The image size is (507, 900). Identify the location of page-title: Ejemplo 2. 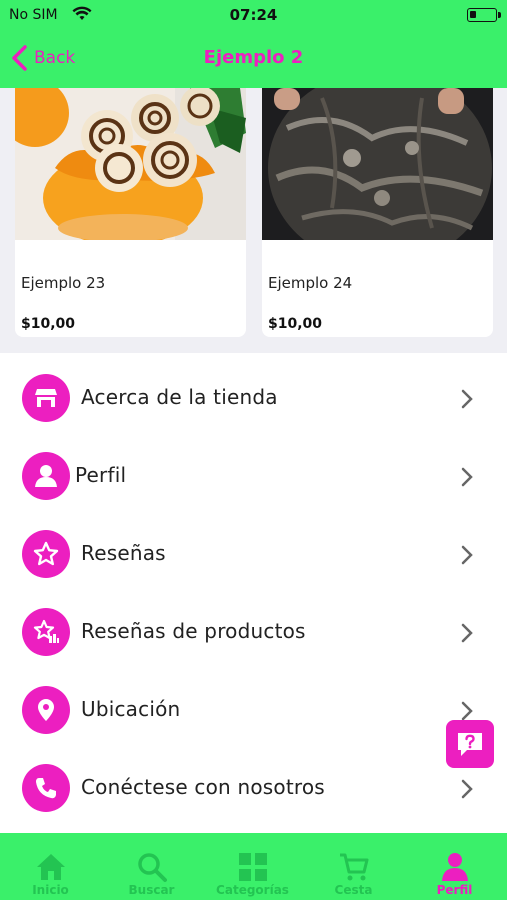
(253, 57).